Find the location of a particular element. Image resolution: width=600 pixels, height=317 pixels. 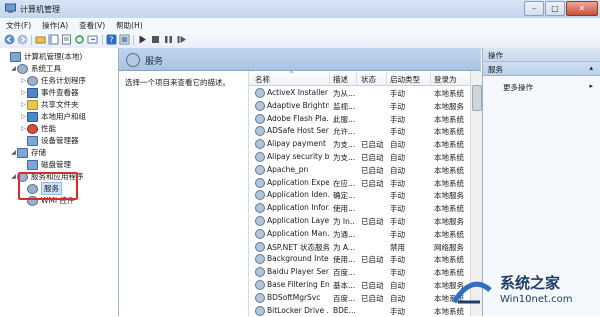

more-actions-link: 更多操作 is located at coordinates (518, 87).